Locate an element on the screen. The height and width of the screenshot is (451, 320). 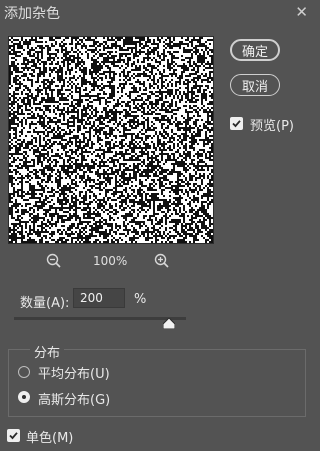
amount-slider-track is located at coordinates (100, 318).